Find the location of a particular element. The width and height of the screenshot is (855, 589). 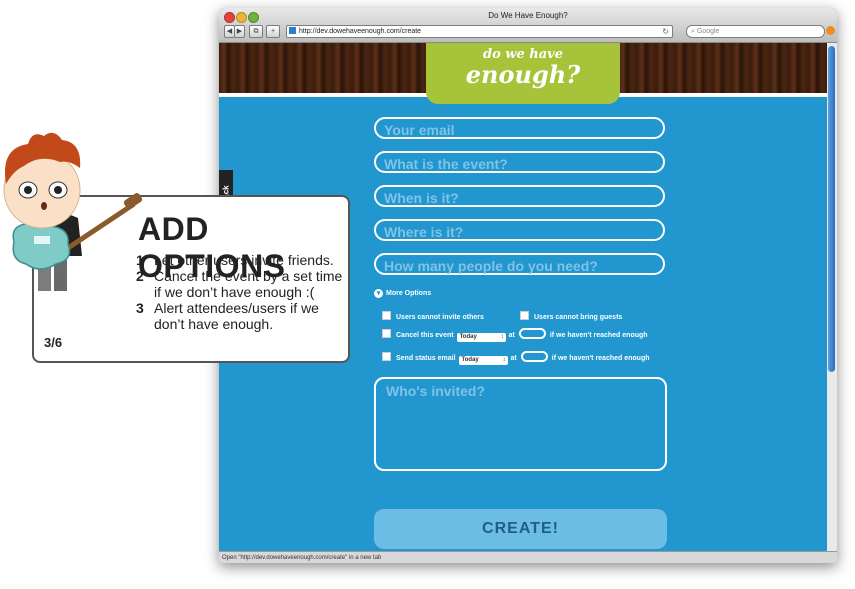

cancel-at-label: at is located at coordinates (511, 335).